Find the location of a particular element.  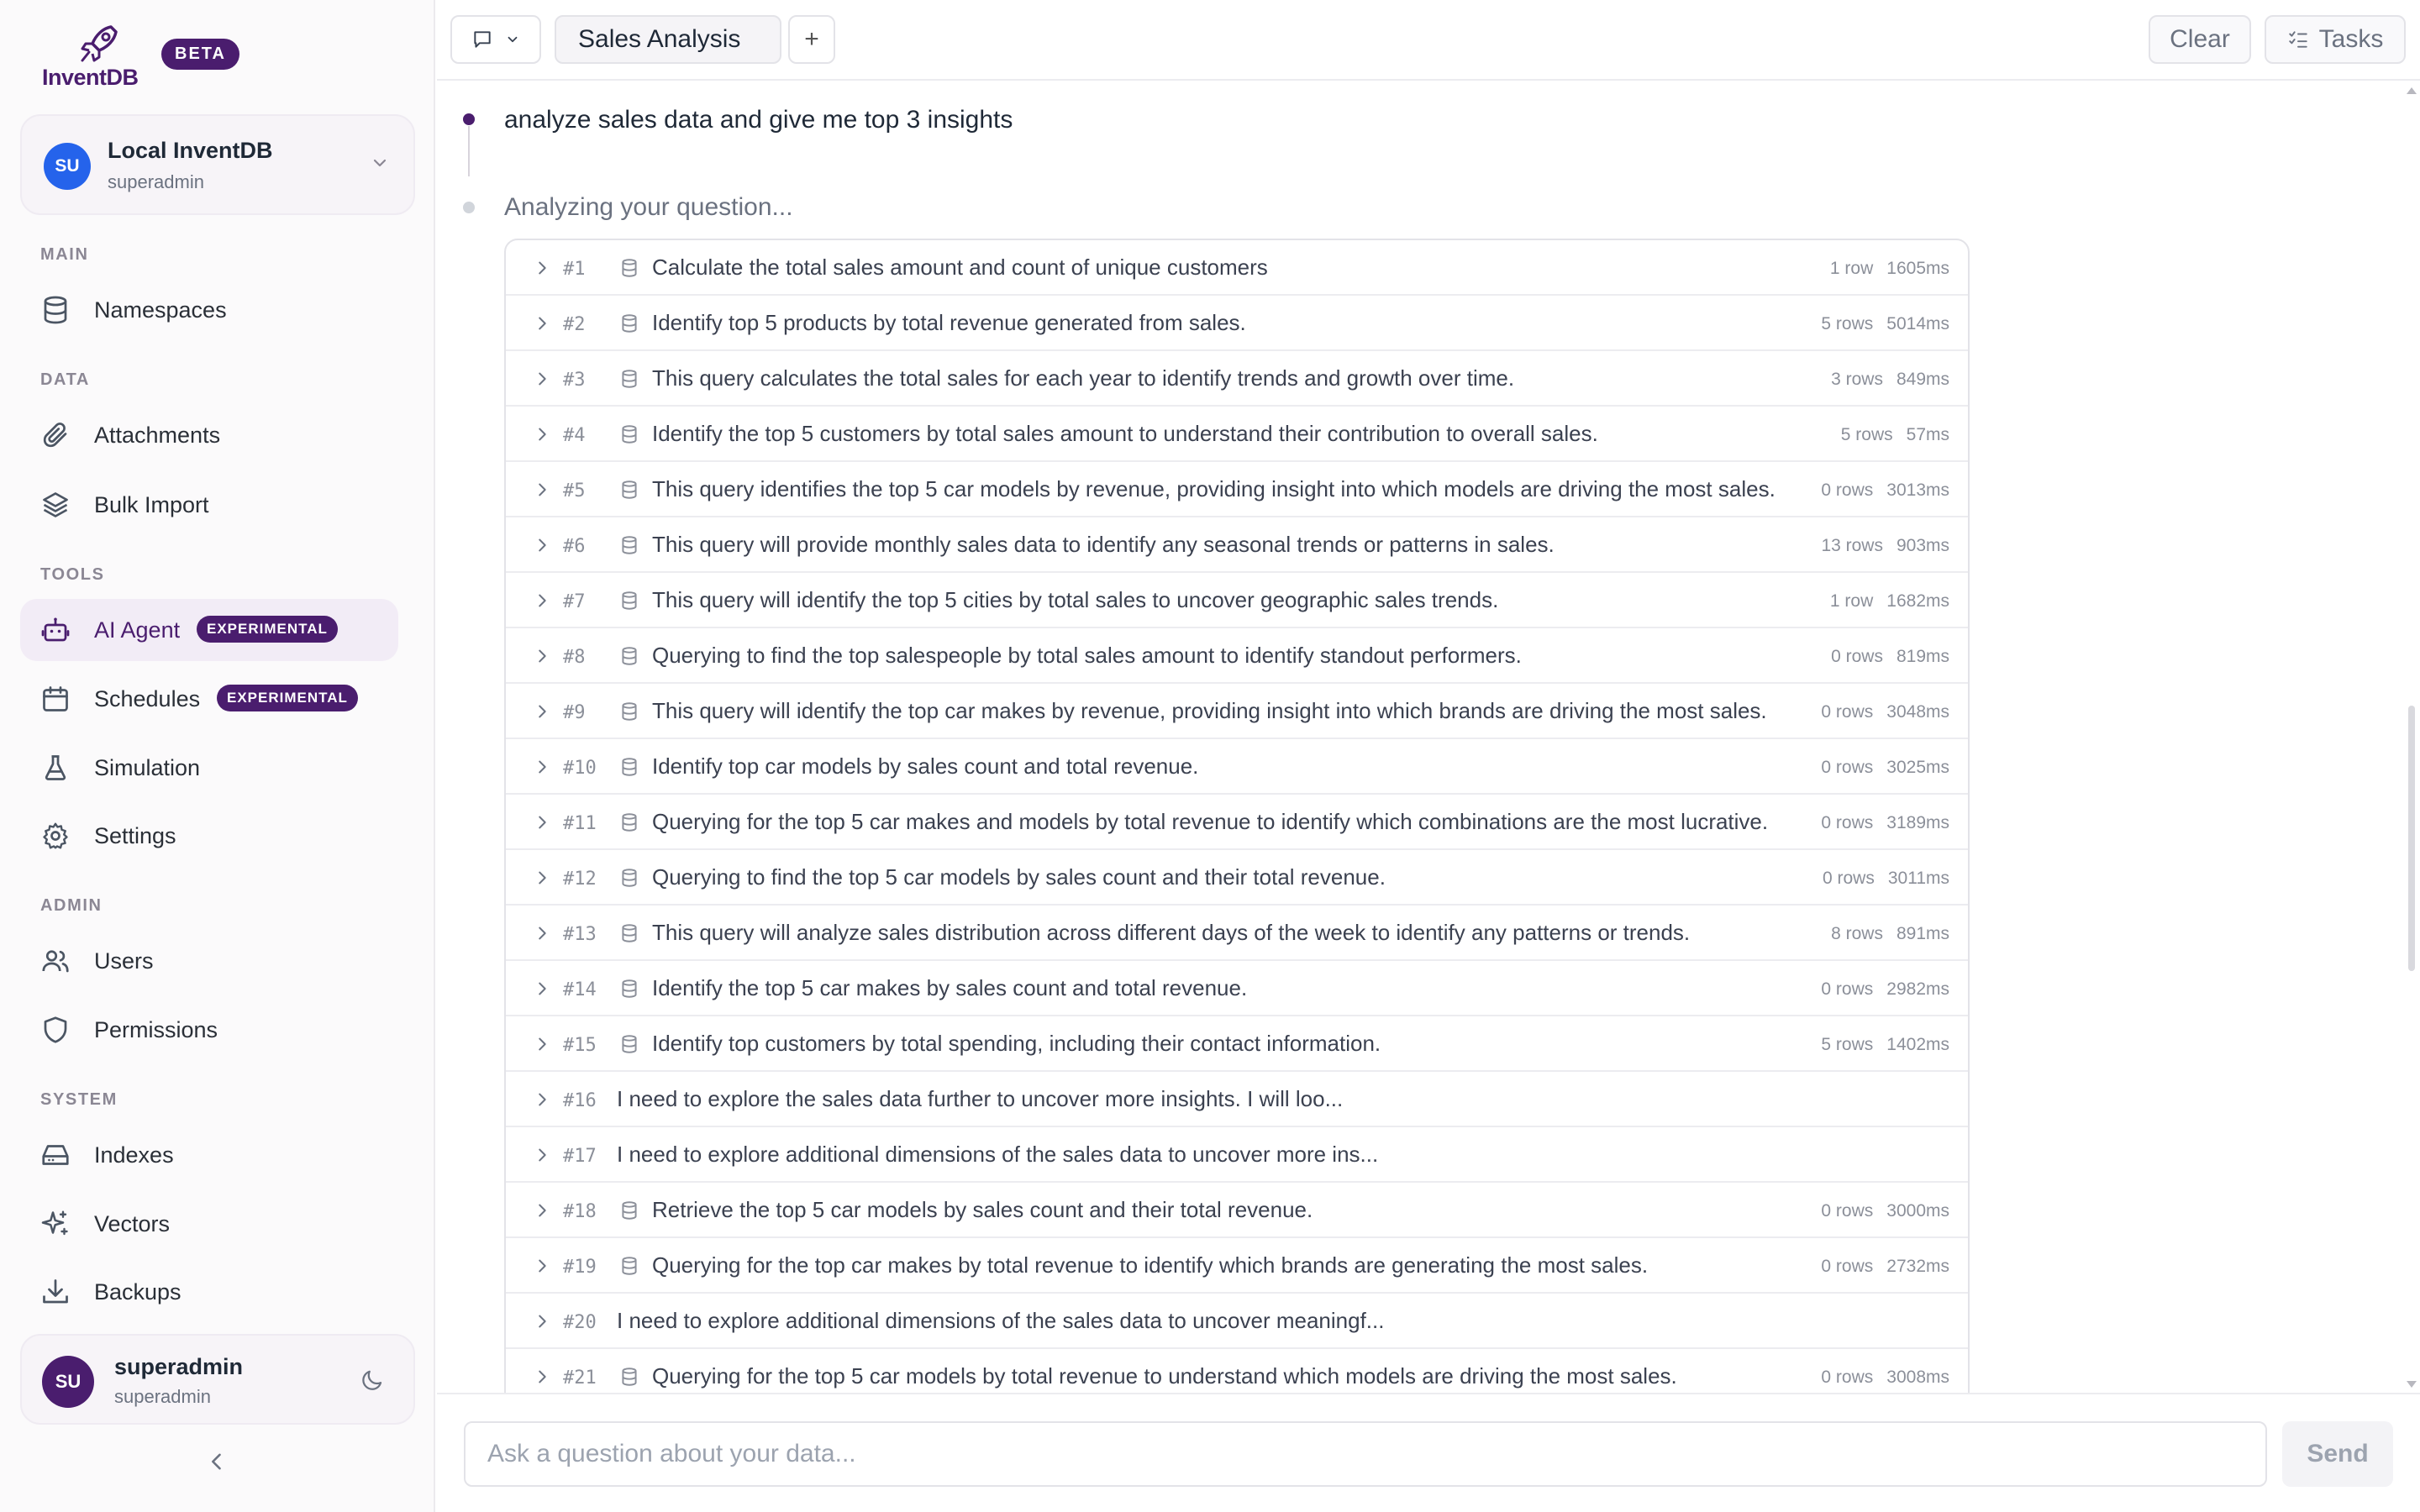

step-duration: 891ms is located at coordinates (1922, 933).